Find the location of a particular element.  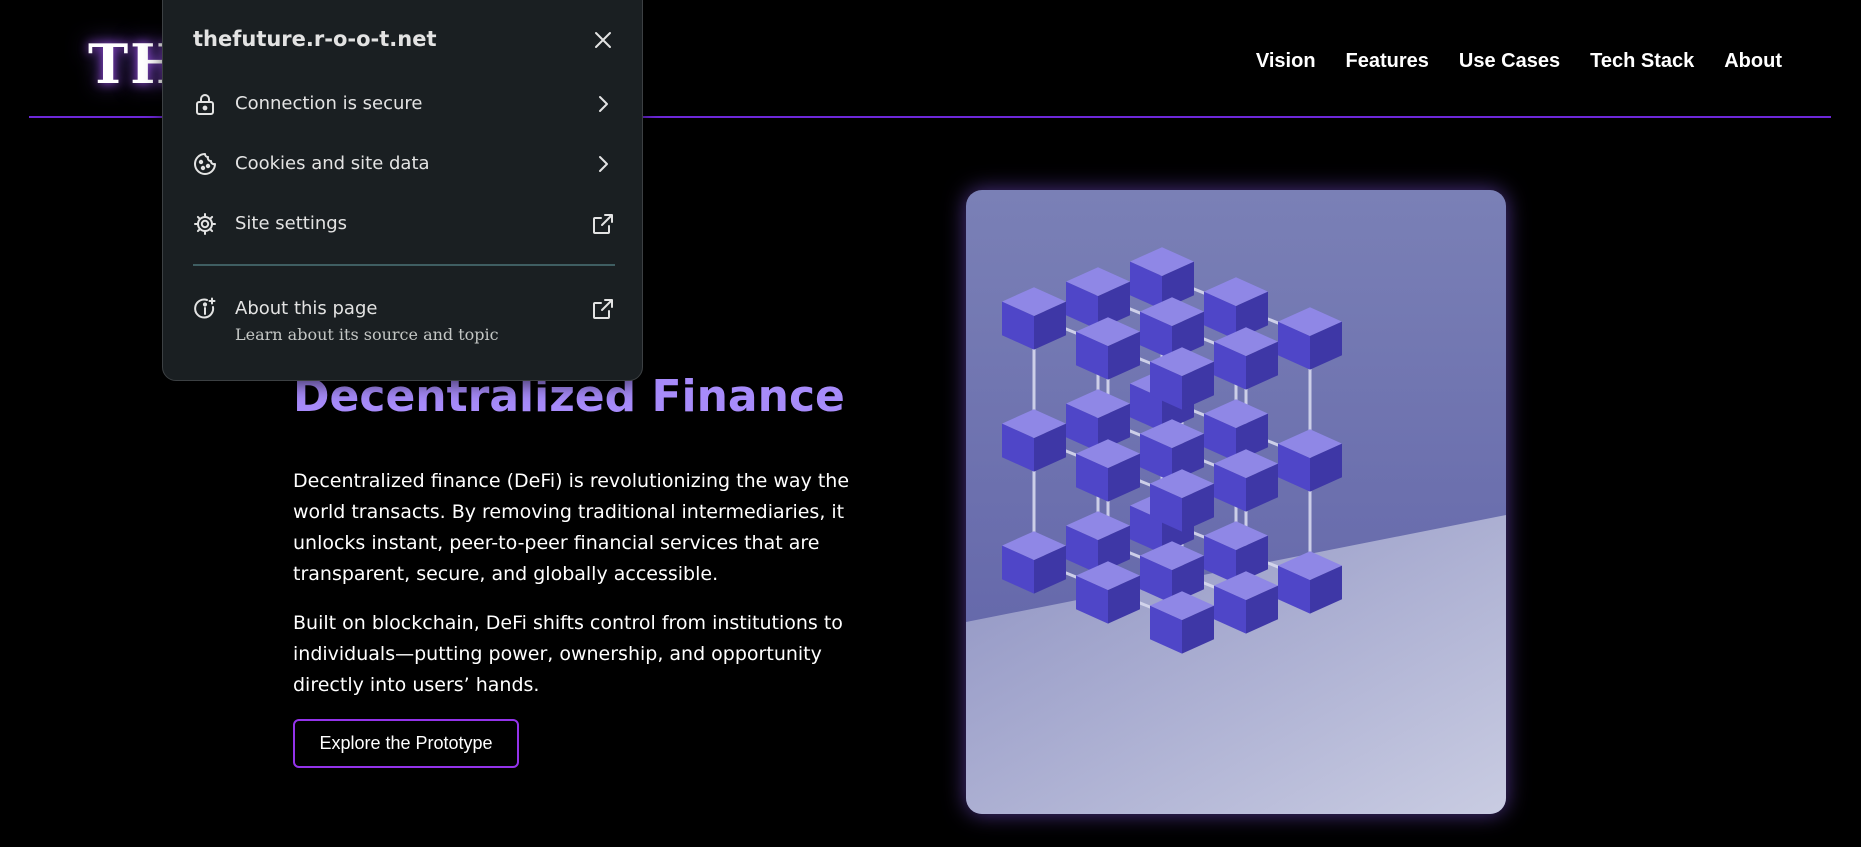

info-sparkle-icon is located at coordinates (205, 308).